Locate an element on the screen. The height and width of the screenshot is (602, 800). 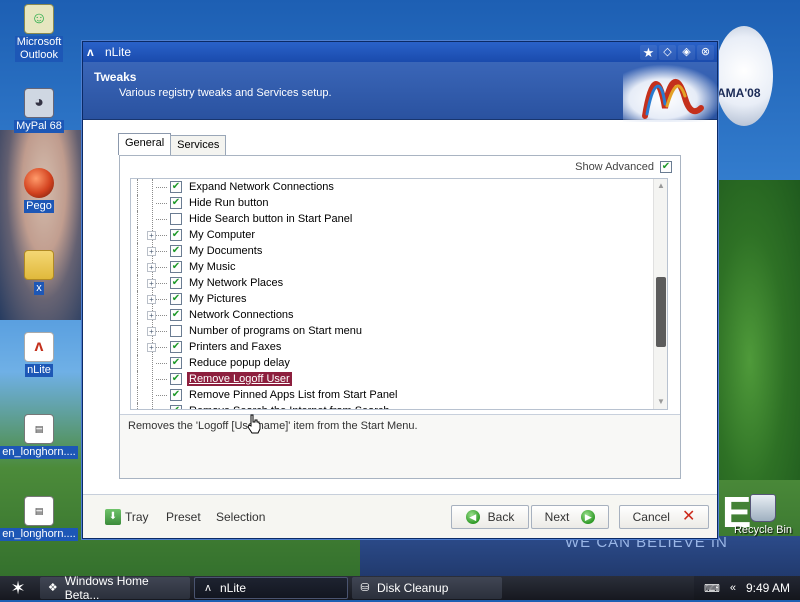
tweak-label: Expand Network Connections is located at coordinates (261, 187).